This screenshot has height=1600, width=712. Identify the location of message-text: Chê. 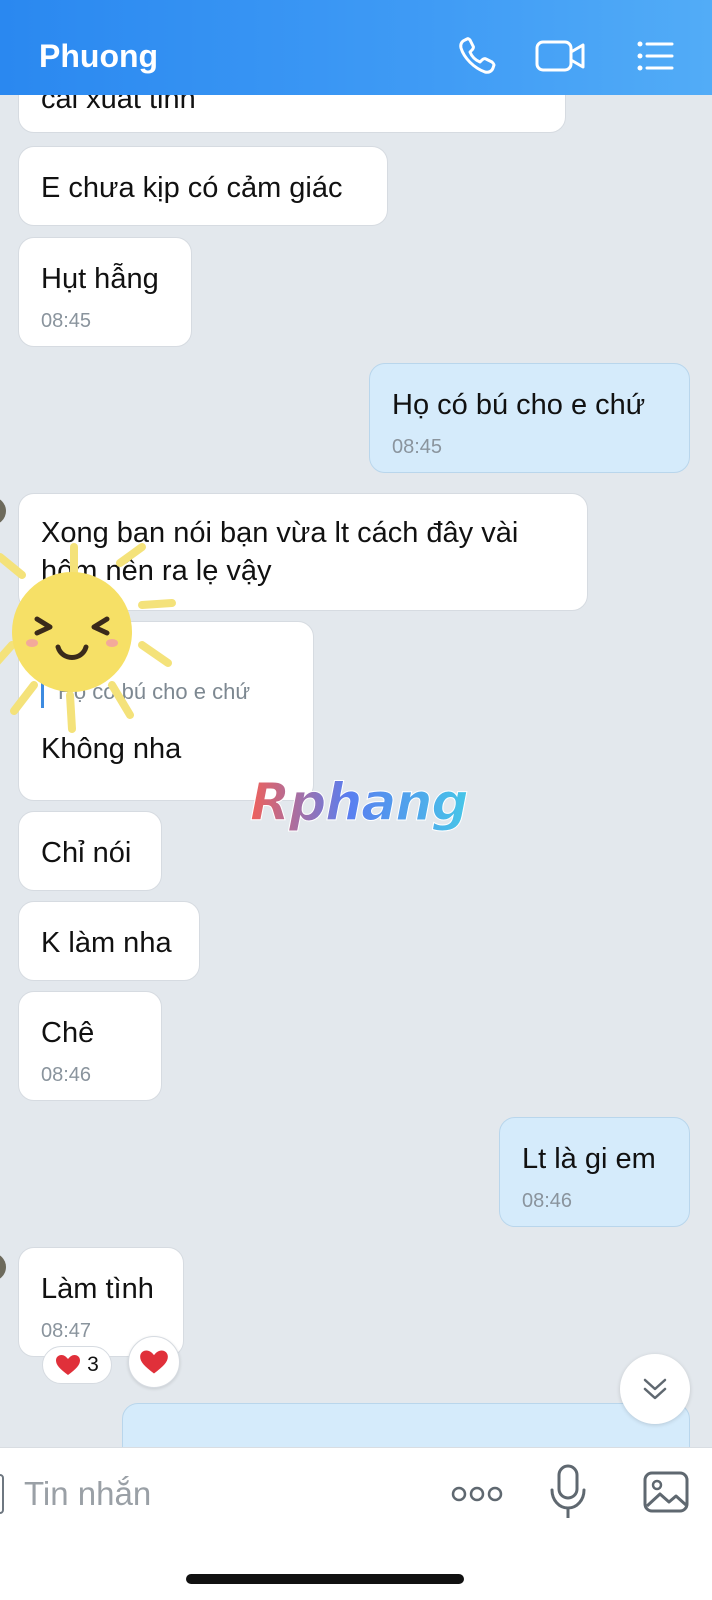
(68, 1033).